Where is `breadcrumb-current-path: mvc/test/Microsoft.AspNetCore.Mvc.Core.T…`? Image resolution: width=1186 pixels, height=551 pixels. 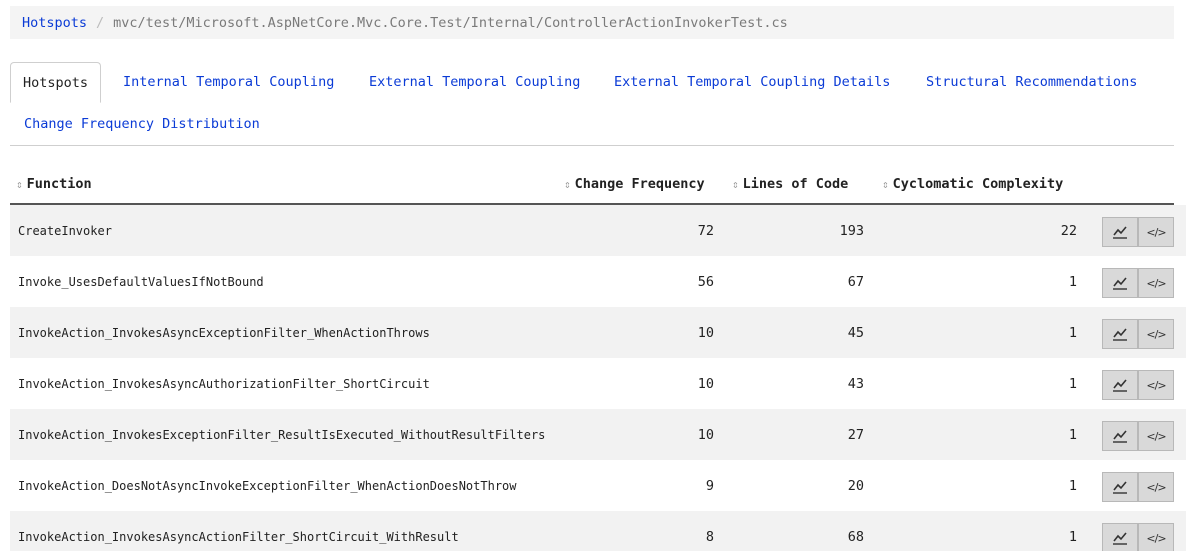 breadcrumb-current-path: mvc/test/Microsoft.AspNetCore.Mvc.Core.T… is located at coordinates (450, 22).